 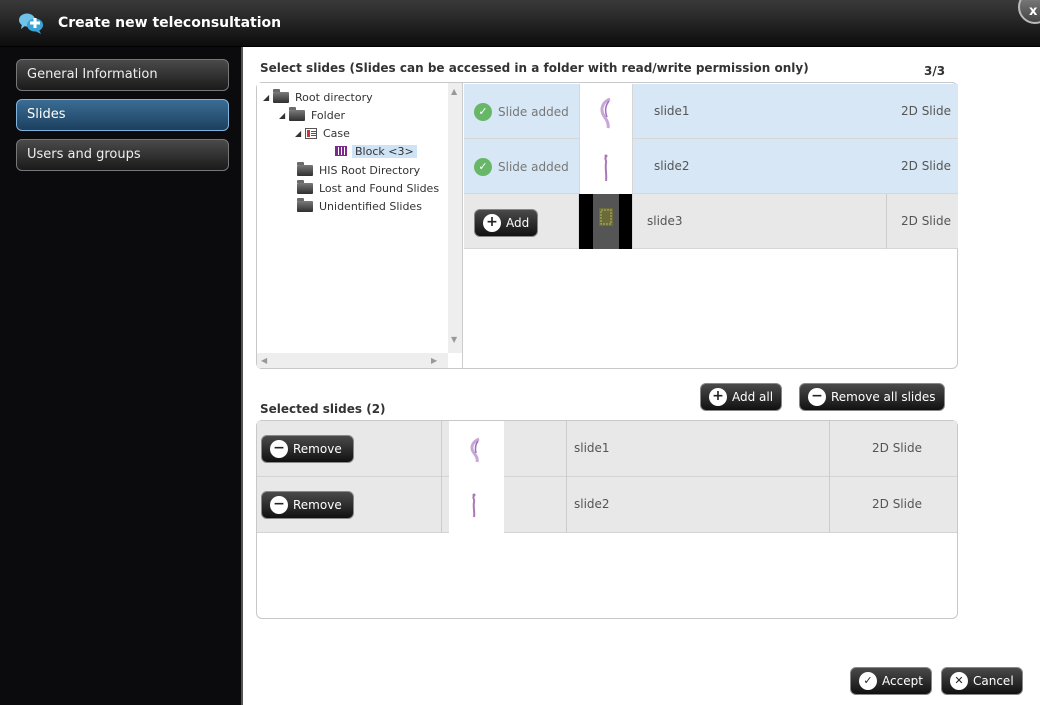 I want to click on title-bar: Create new teleconsultation x, so click(x=520, y=23).